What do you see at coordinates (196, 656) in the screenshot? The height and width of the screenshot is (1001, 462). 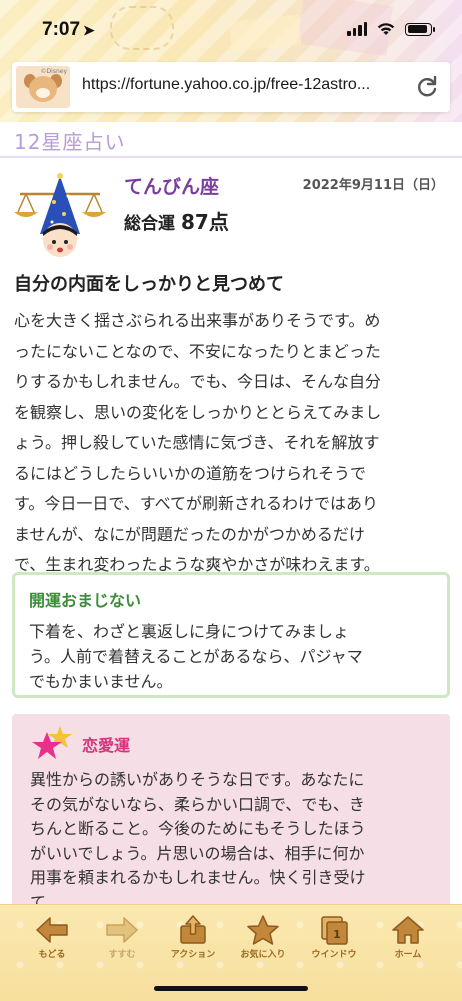 I see `luck-line: う。人前で着替えることがあるなら、パジャマ` at bounding box center [196, 656].